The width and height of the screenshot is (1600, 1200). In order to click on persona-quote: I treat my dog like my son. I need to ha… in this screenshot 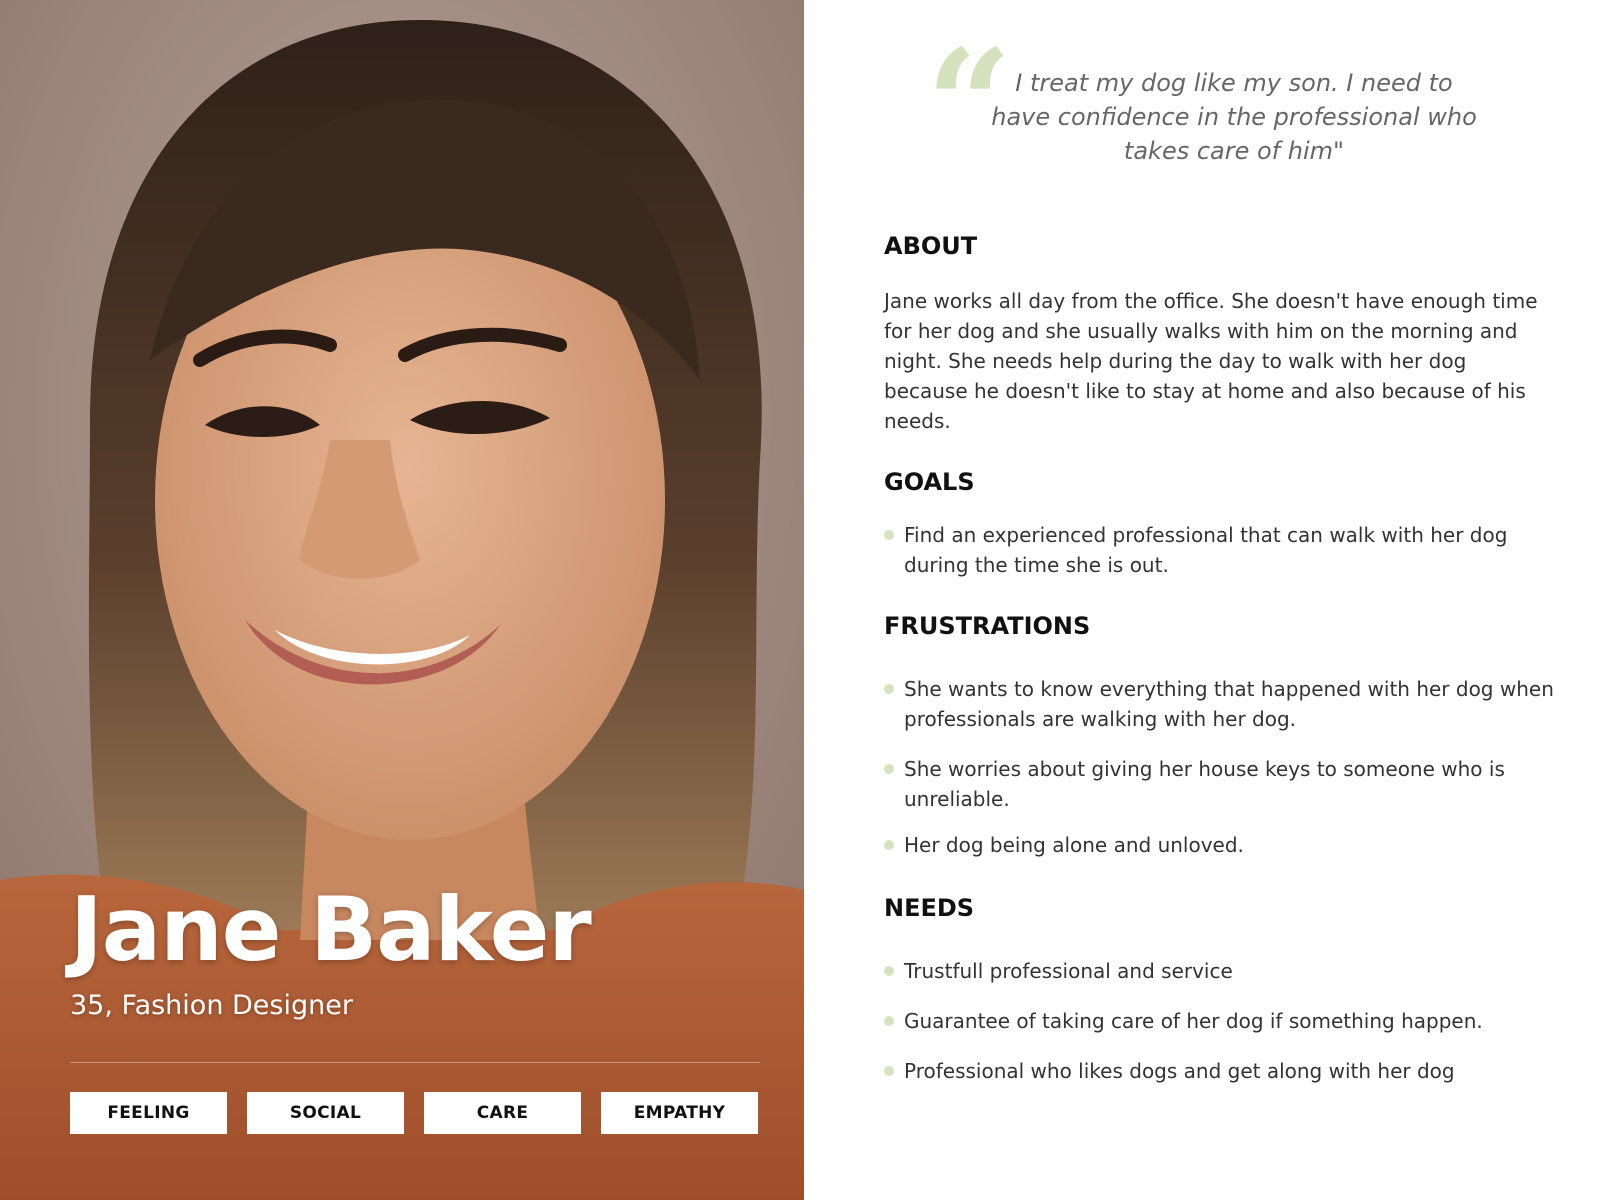, I will do `click(1234, 117)`.